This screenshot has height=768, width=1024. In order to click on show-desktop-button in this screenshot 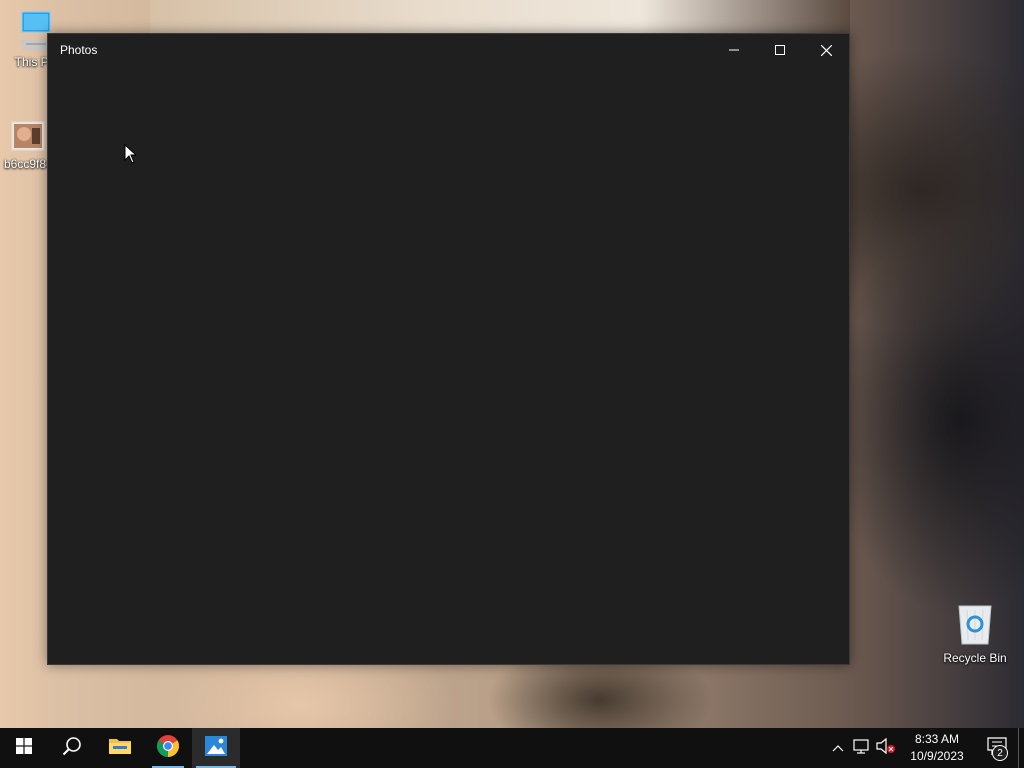, I will do `click(1021, 748)`.